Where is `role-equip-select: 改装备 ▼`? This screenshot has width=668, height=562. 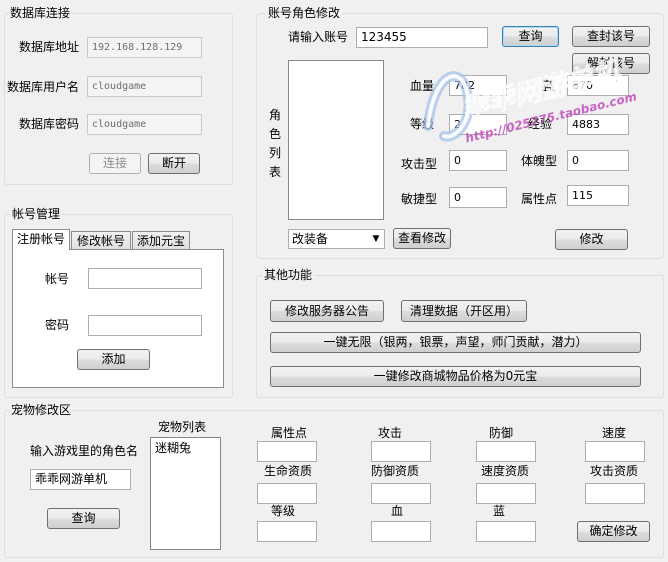
role-equip-select: 改装备 ▼ is located at coordinates (336, 239).